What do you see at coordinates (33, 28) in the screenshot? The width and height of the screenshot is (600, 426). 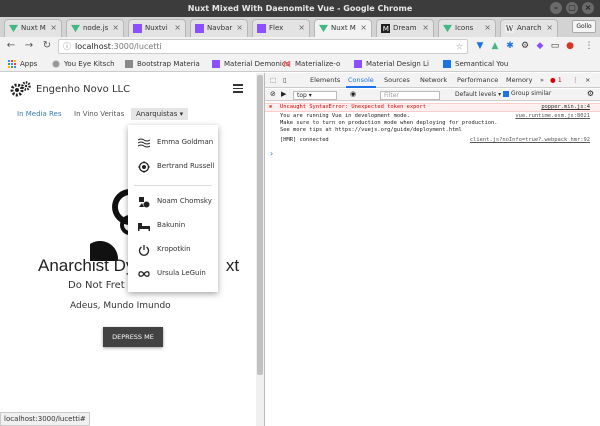 I see `browser-tab: Nuxt M ×` at bounding box center [33, 28].